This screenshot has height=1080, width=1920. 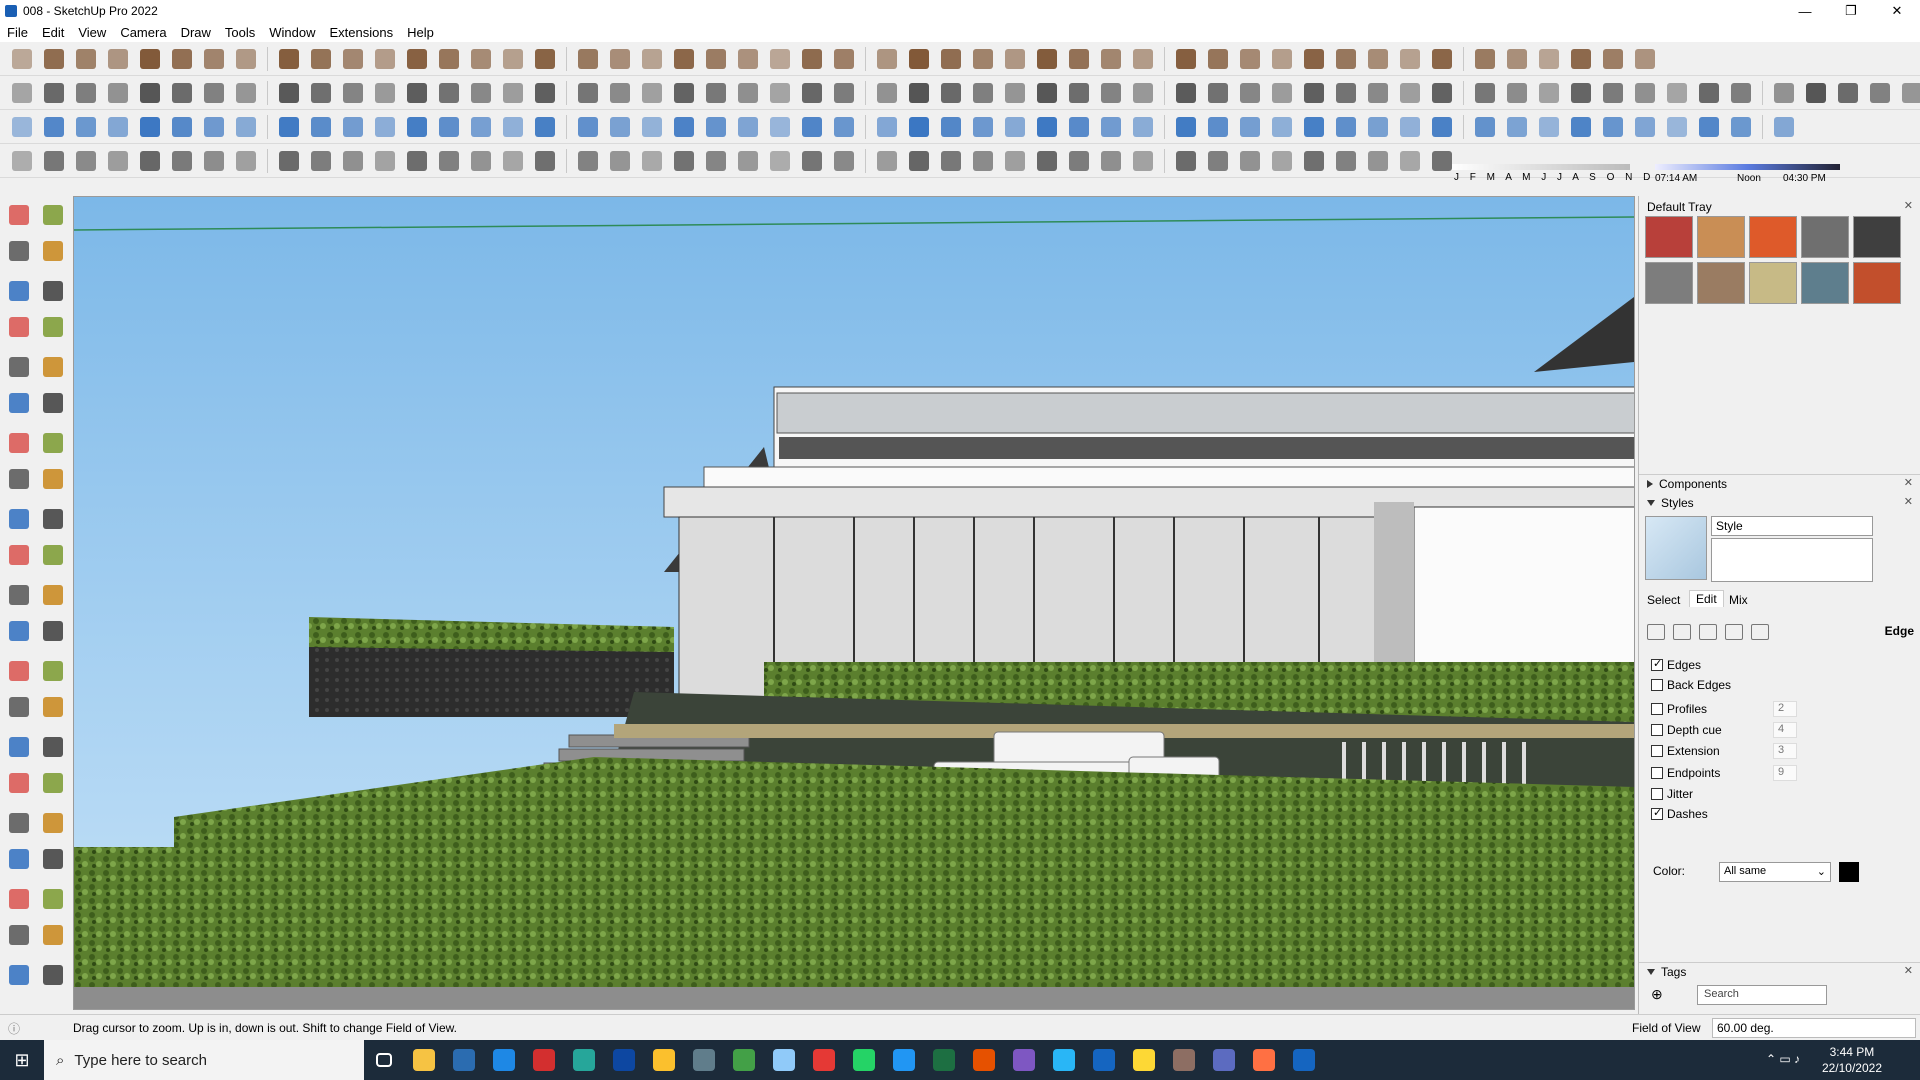 What do you see at coordinates (19, 595) in the screenshot?
I see `scale-tool` at bounding box center [19, 595].